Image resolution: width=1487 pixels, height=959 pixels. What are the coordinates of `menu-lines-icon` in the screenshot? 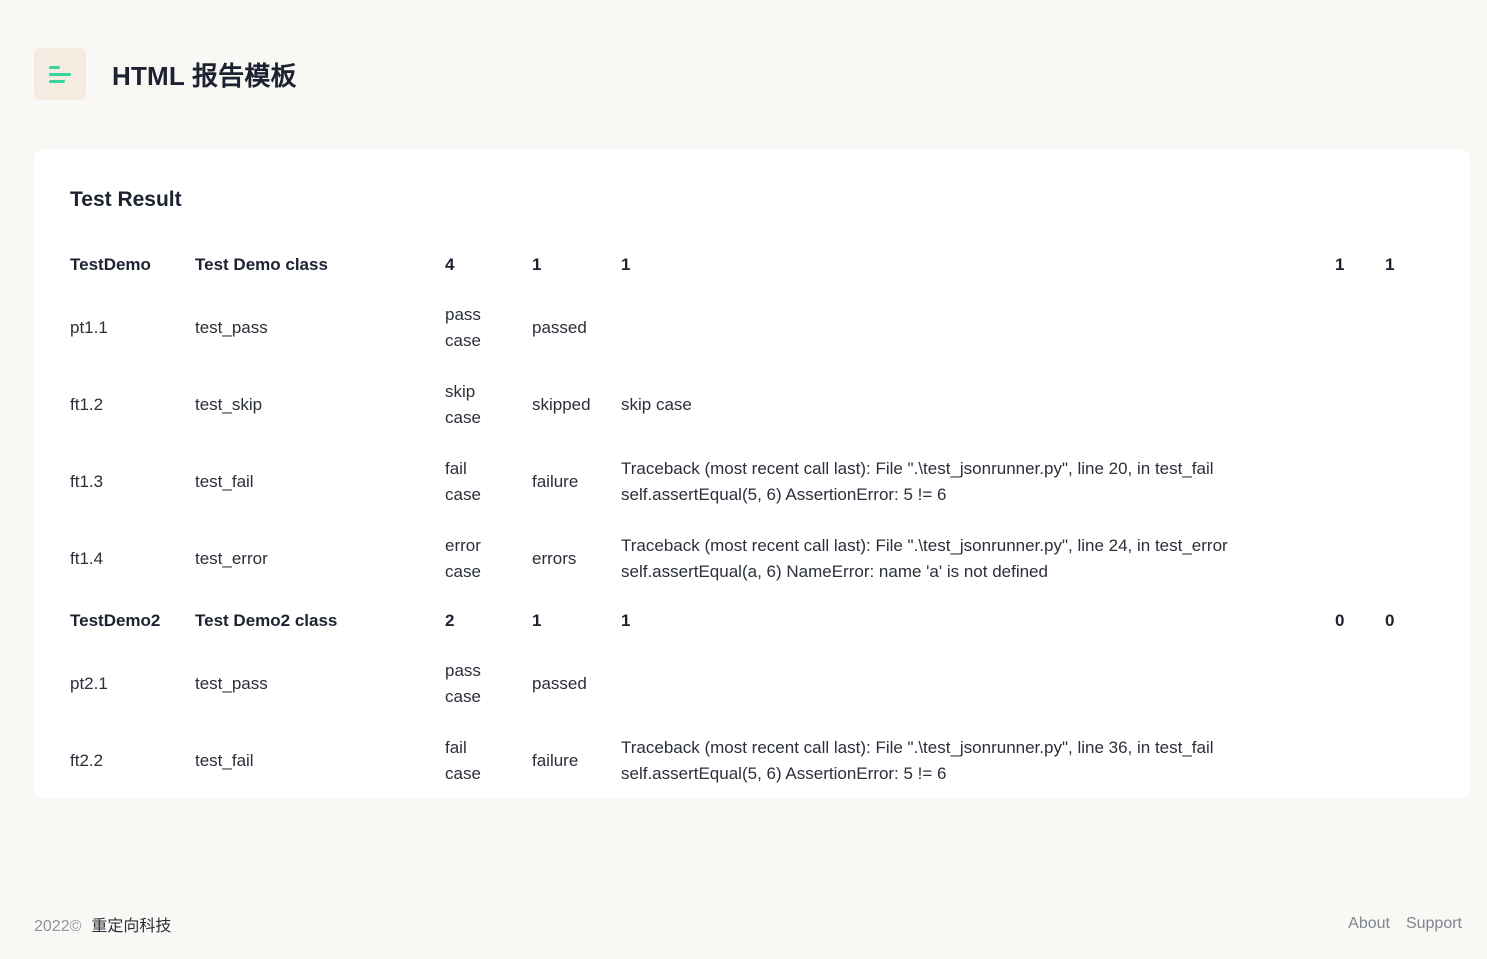 It's located at (60, 74).